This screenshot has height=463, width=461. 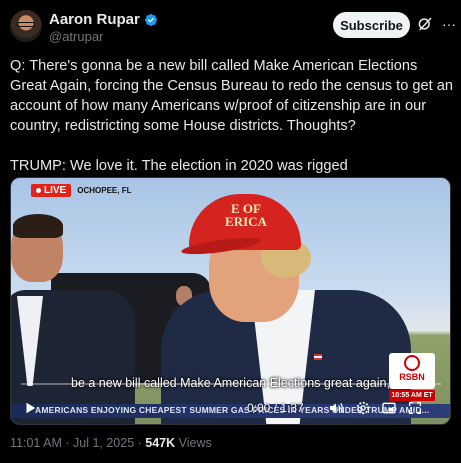 What do you see at coordinates (425, 24) in the screenshot?
I see `grok-icon` at bounding box center [425, 24].